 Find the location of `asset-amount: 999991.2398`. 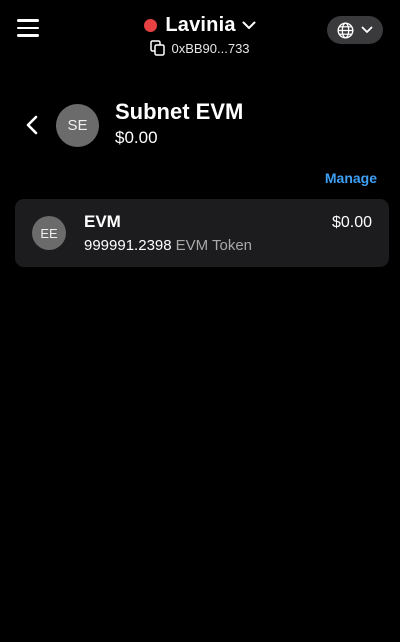

asset-amount: 999991.2398 is located at coordinates (128, 245).